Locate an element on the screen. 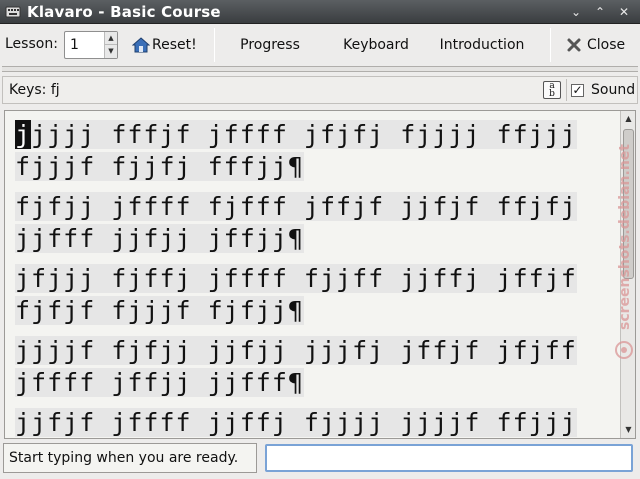  lesson-value: 1 is located at coordinates (74, 45).